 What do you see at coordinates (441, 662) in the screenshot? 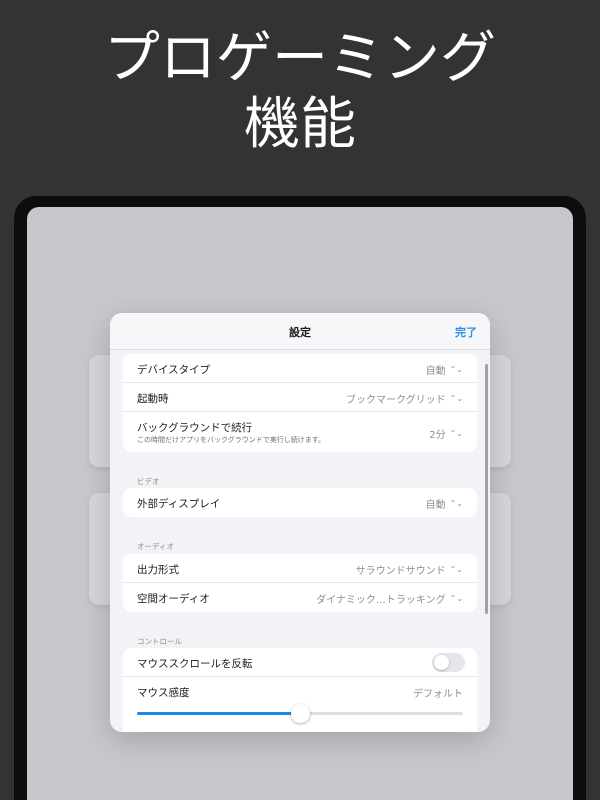
I see `toggle-knob` at bounding box center [441, 662].